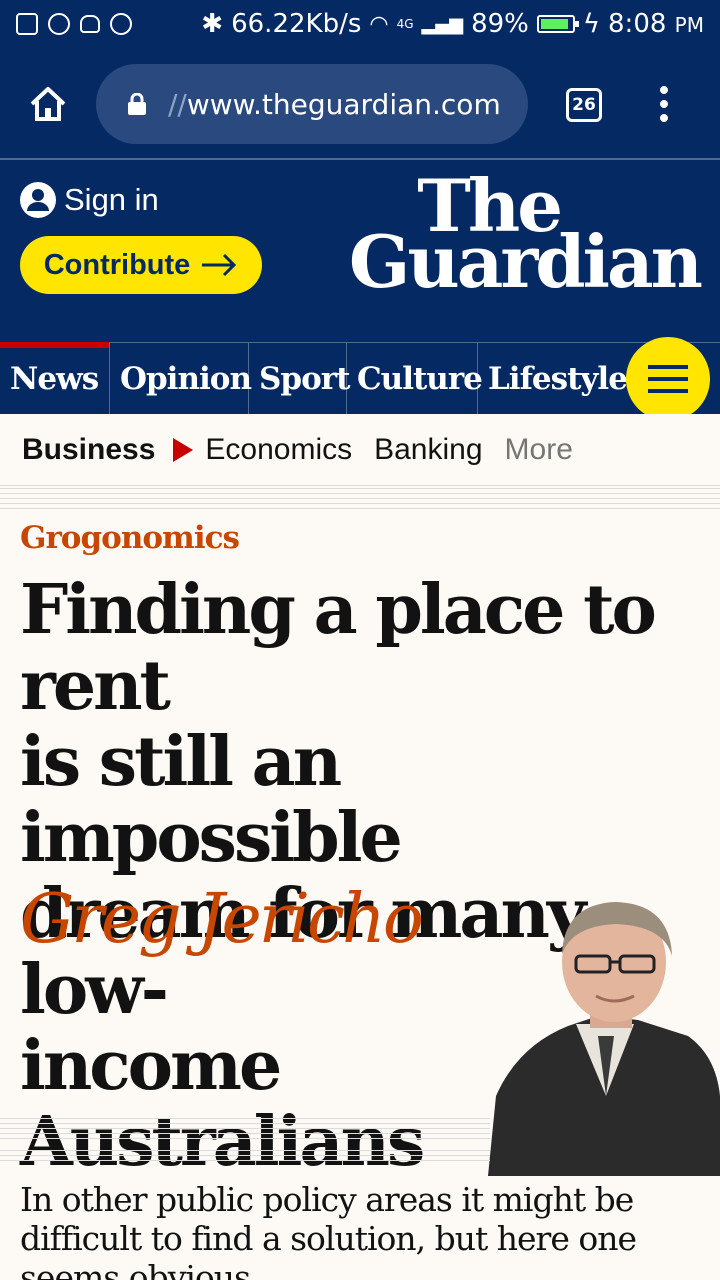 The width and height of the screenshot is (720, 1280). I want to click on pillar-nav: News Opinion Sport Culture Lifestyle, so click(360, 379).